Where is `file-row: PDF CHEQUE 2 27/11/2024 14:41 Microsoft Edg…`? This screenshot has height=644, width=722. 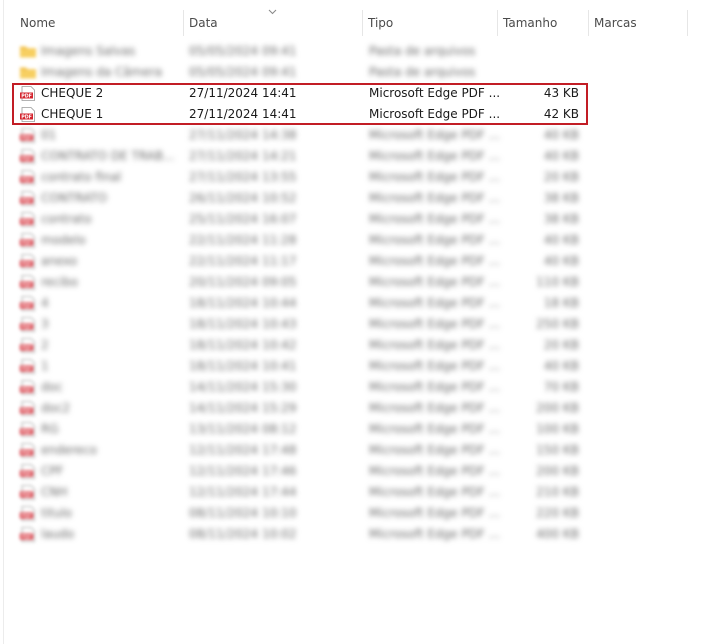 file-row: PDF CHEQUE 2 27/11/2024 14:41 Microsoft Edg… is located at coordinates (301, 93).